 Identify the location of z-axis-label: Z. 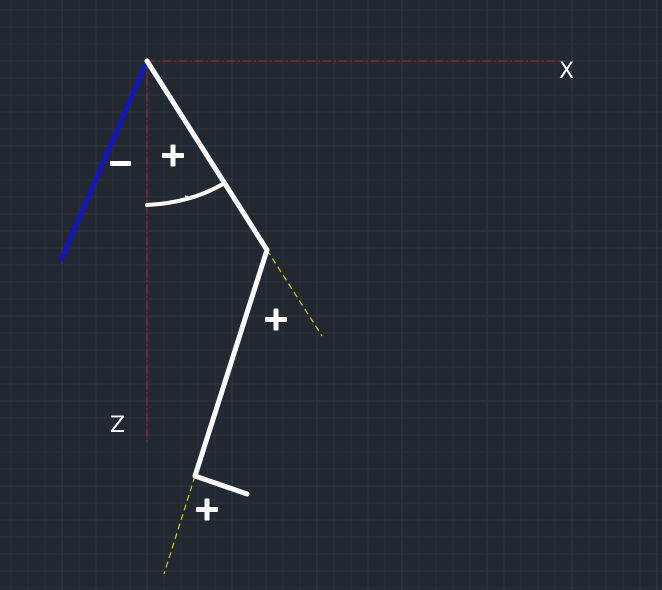
(117, 425).